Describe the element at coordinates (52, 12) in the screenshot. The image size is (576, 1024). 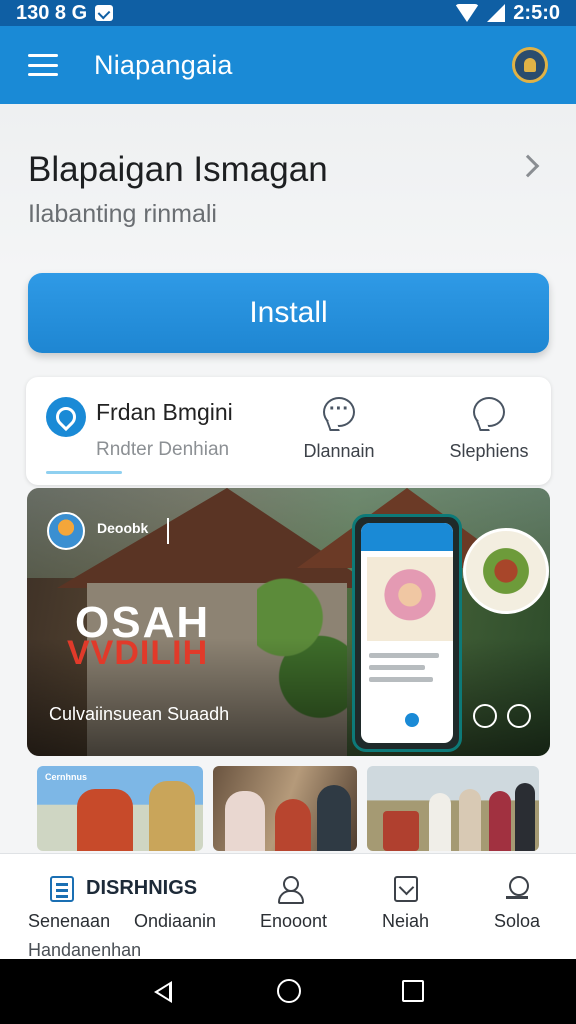
I see `status-left-text: 130 8 G` at that location.